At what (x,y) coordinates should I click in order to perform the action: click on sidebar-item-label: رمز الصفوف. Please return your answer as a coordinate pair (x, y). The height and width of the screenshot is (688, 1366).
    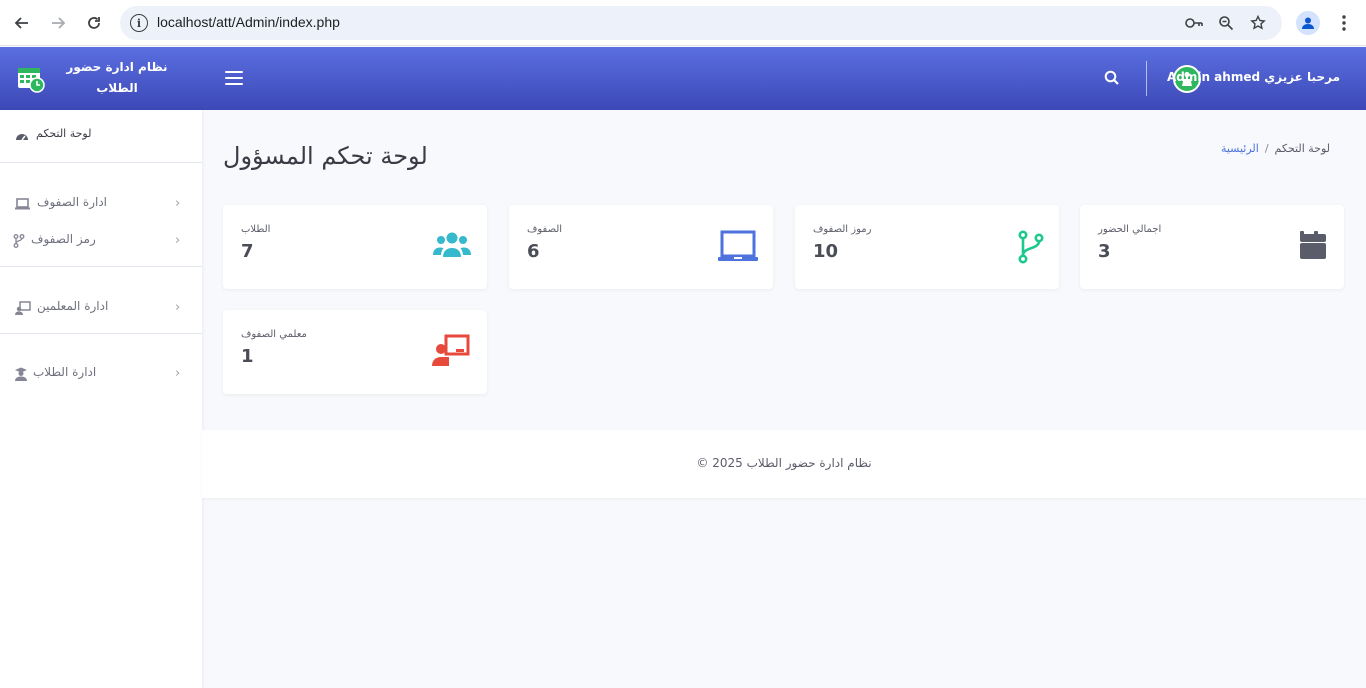
    Looking at the image, I should click on (63, 239).